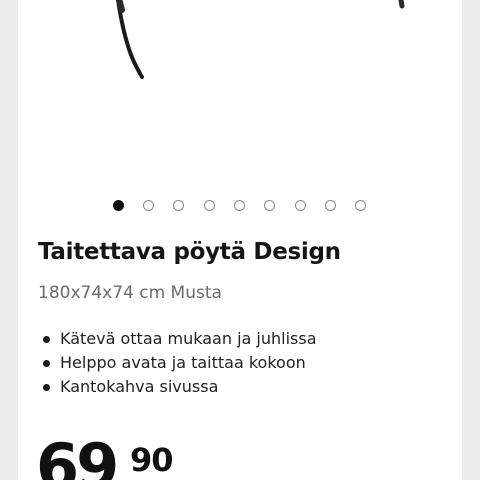 This screenshot has height=480, width=480. I want to click on feature-text: Kantokahva sivussa, so click(139, 386).